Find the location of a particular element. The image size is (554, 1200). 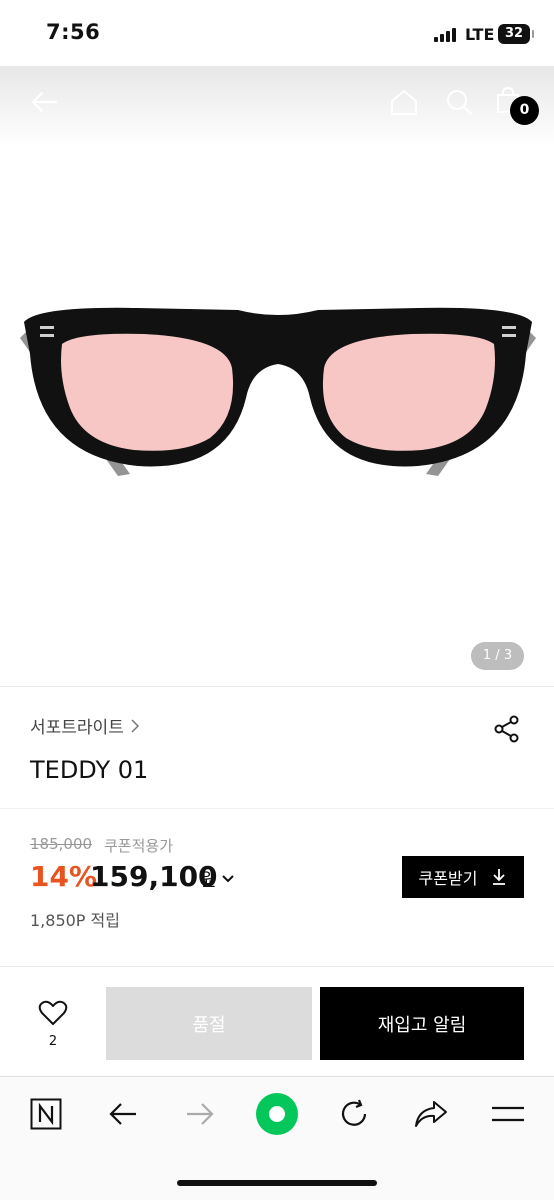

heart-icon is located at coordinates (53, 1012).